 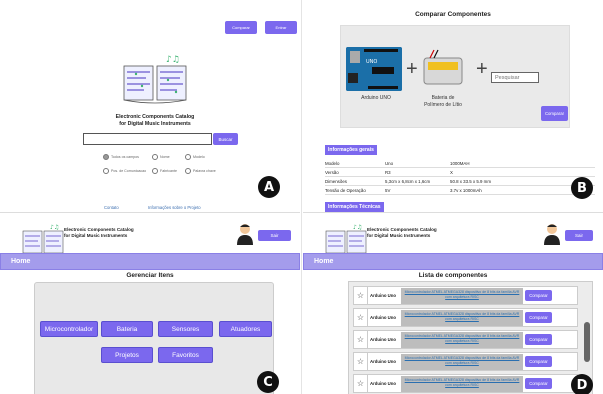 What do you see at coordinates (587, 342) in the screenshot?
I see `list-scrollbar` at bounding box center [587, 342].